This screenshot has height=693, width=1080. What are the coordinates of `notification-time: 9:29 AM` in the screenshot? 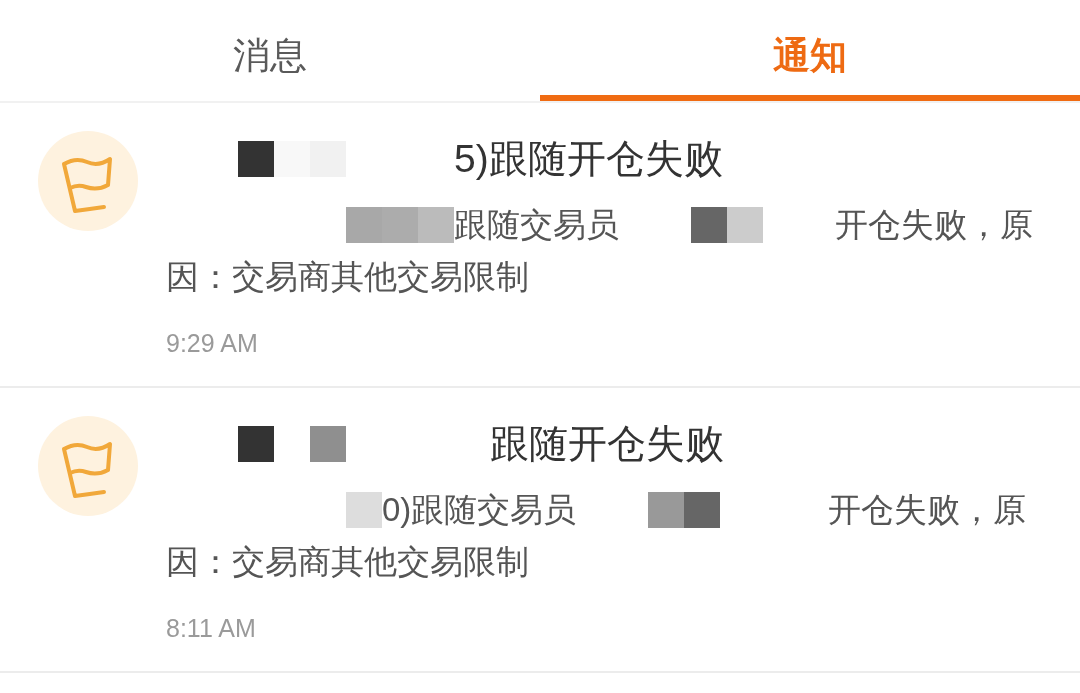 It's located at (212, 343).